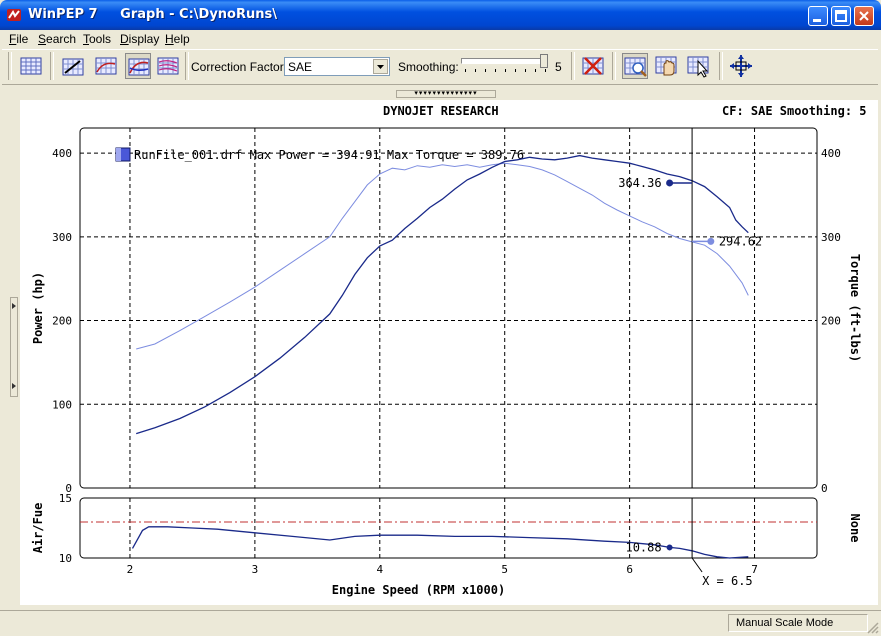 Image resolution: width=881 pixels, height=636 pixels. Describe the element at coordinates (418, 590) in the screenshot. I see `x-axis-label: Engine Speed (RPM x1000)` at that location.